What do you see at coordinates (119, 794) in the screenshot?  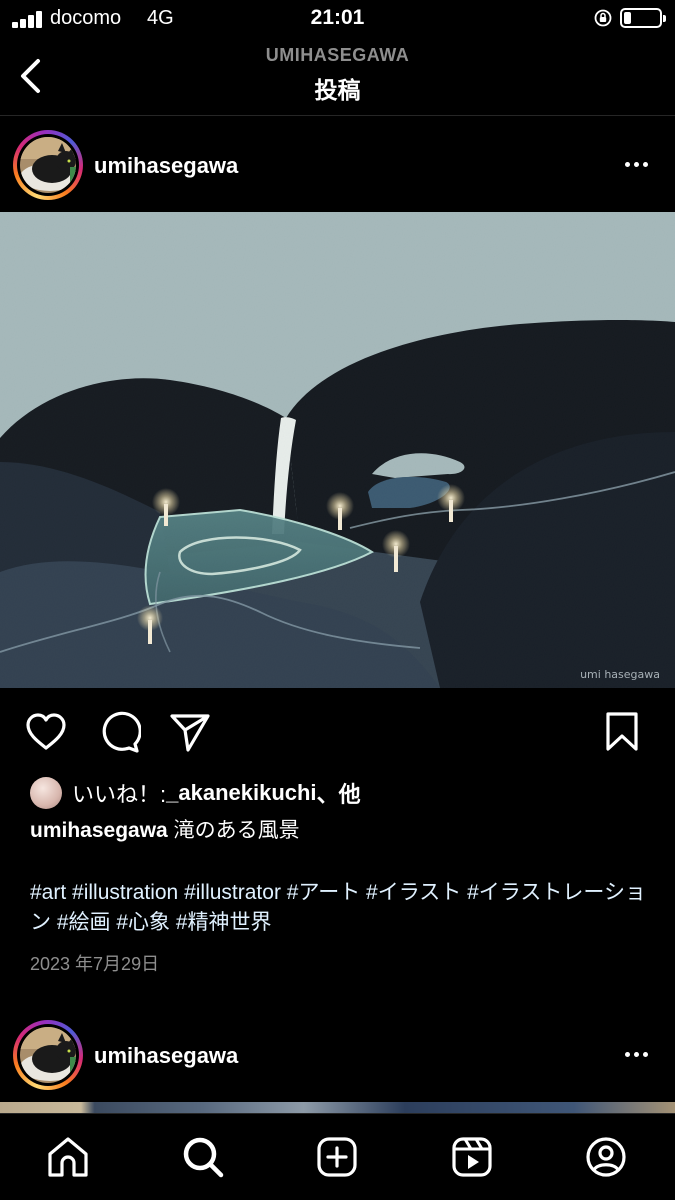 I see `likes-prefix: いいね！:` at bounding box center [119, 794].